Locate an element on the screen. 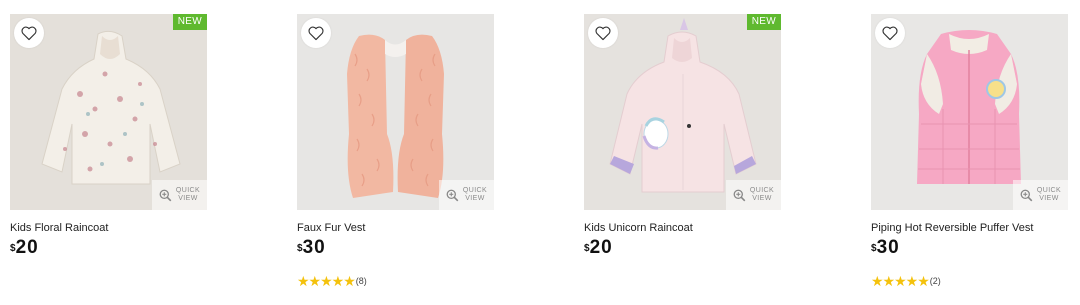  product-name: Kids Floral Raincoat is located at coordinates (108, 228).